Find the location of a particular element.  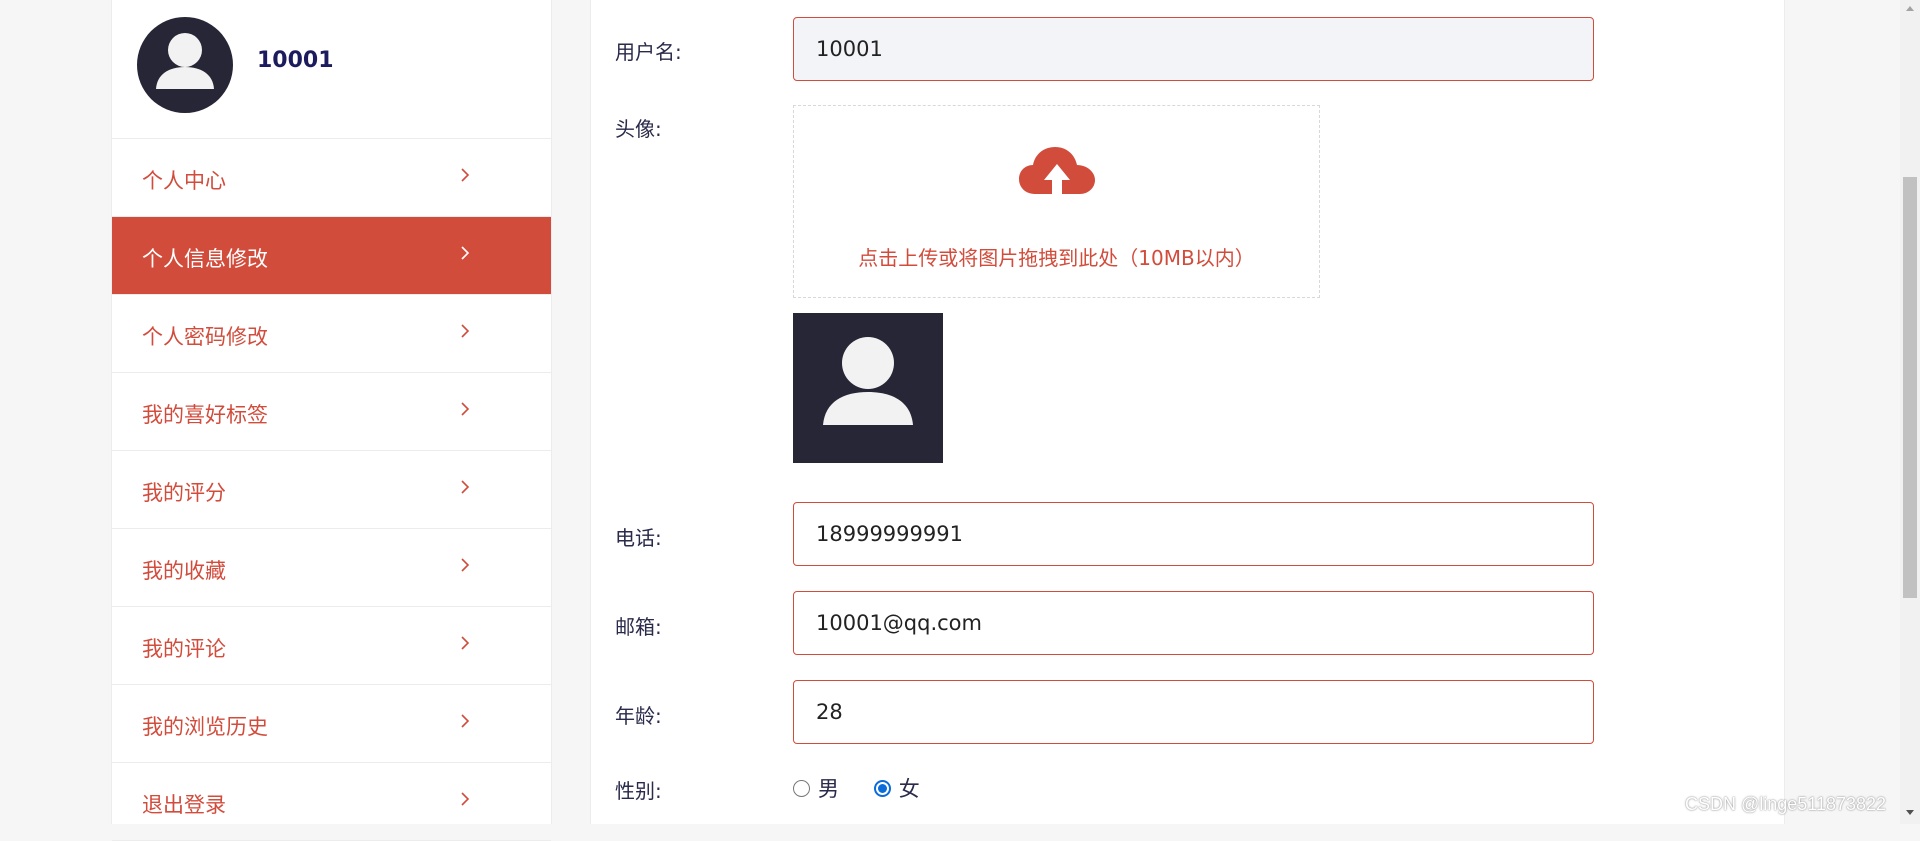

gender-label: 性别: is located at coordinates (638, 791).